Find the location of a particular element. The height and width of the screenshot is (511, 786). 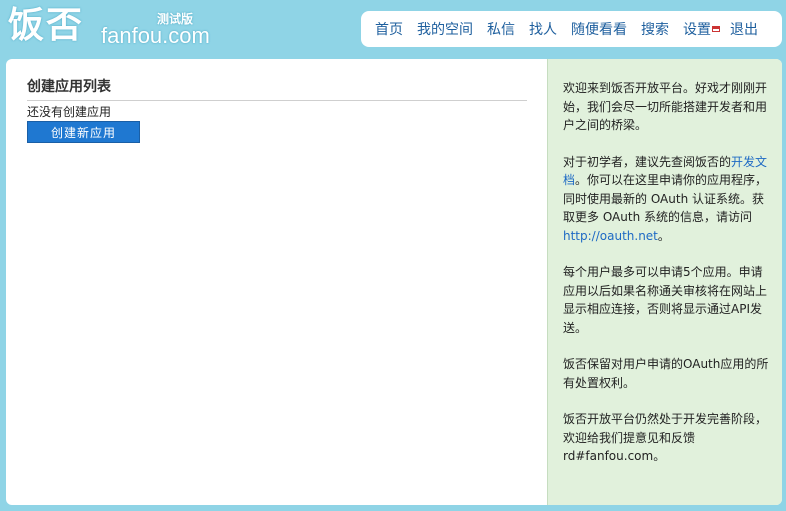

nav-settings: 设置 is located at coordinates (701, 29).